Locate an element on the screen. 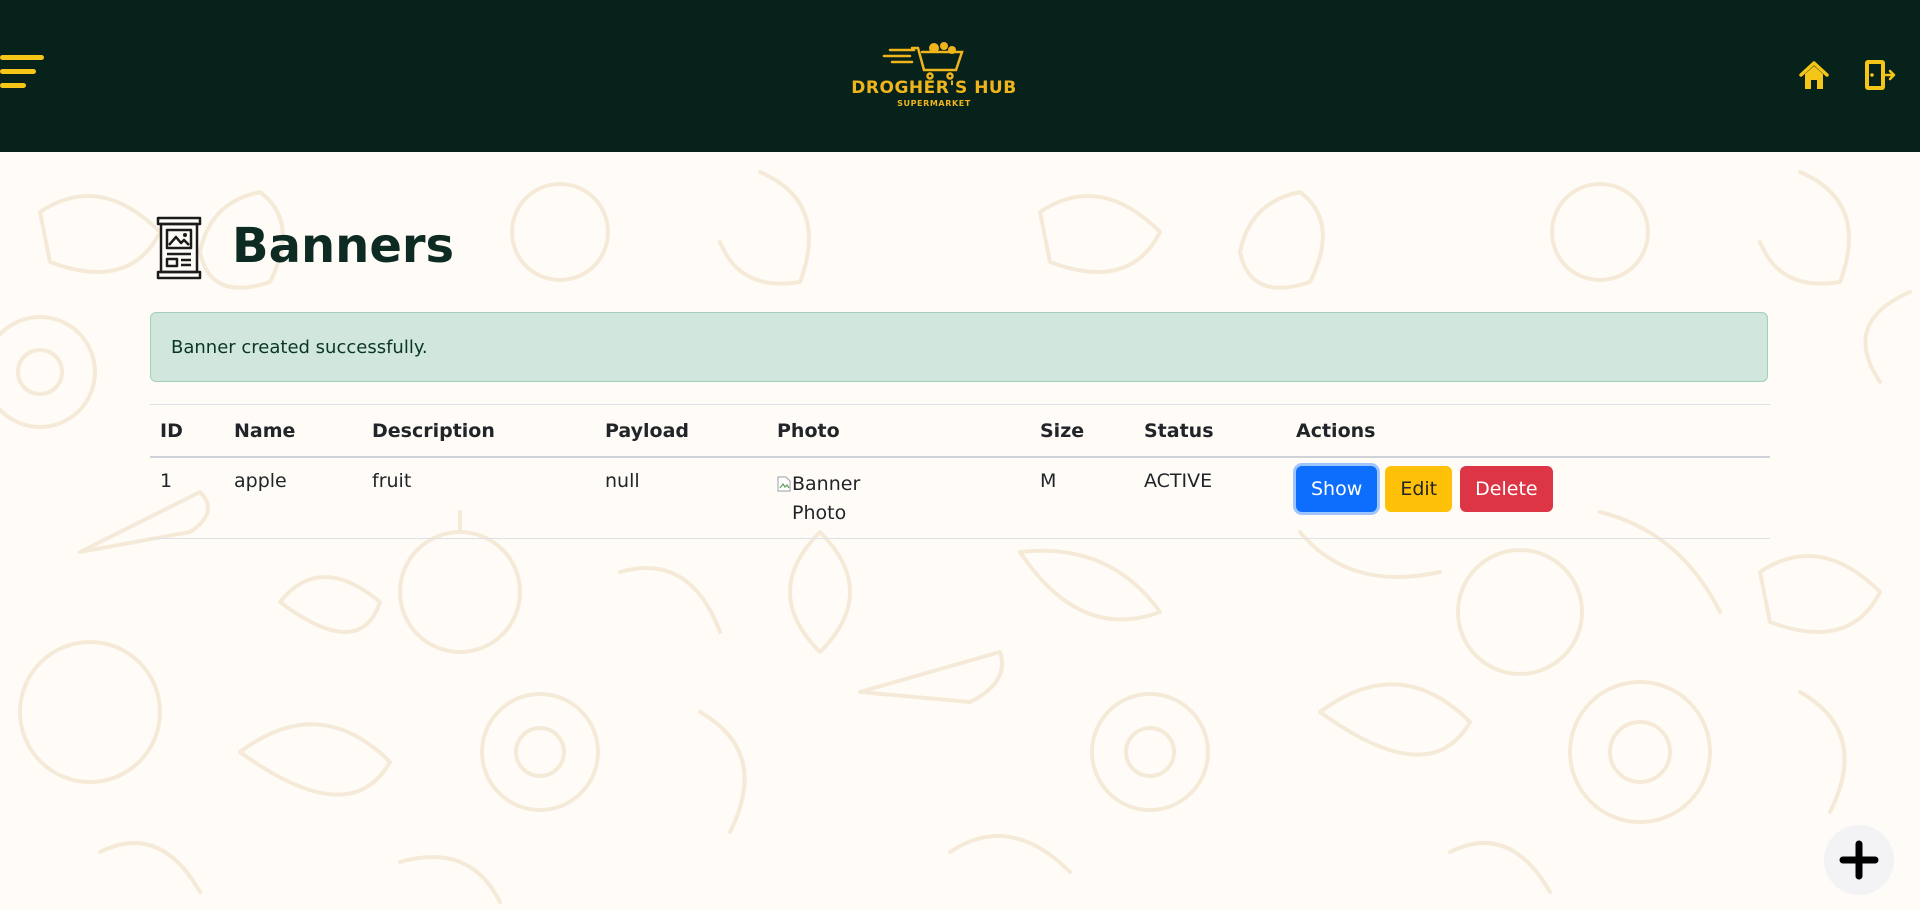  cell-photo: Banner Photo is located at coordinates (898, 498).